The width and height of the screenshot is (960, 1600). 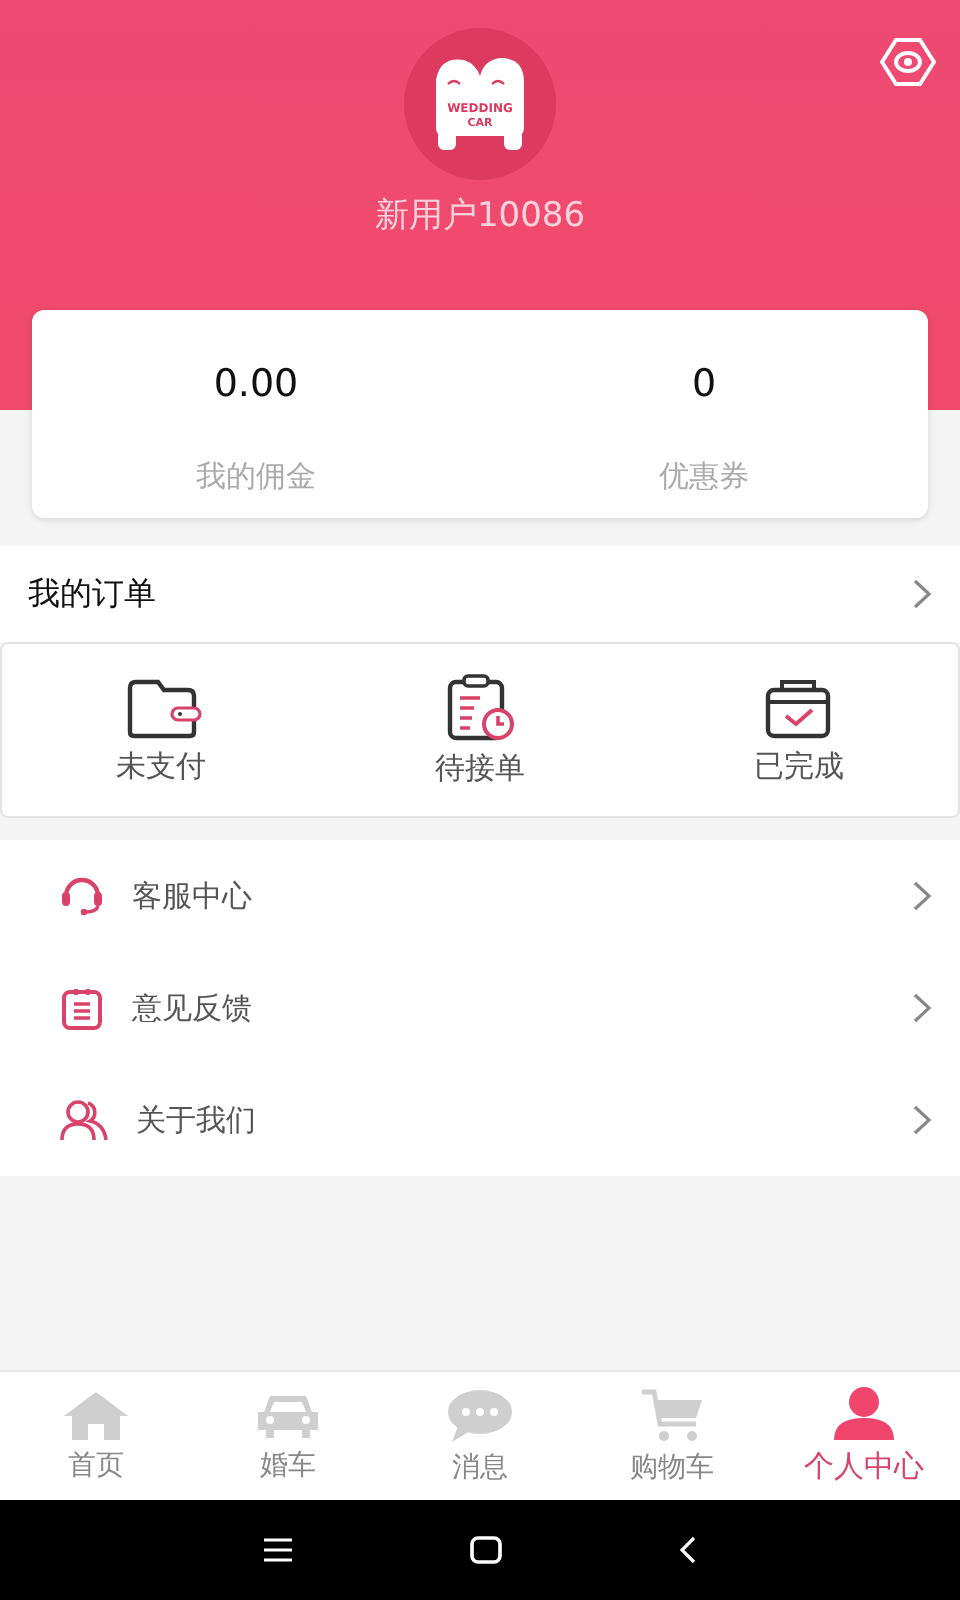 I want to click on tab: 婚车, so click(x=288, y=1436).